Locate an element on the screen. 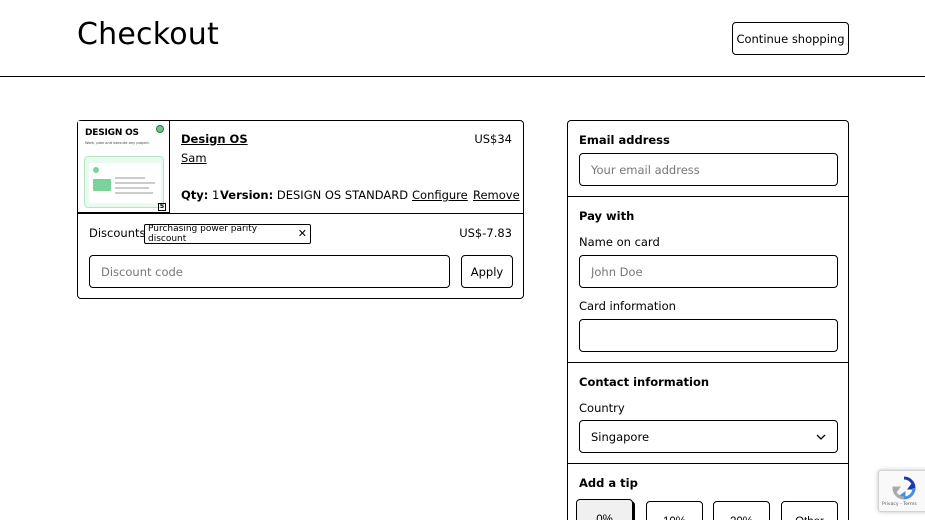 This screenshot has height=520, width=925. discount-code-input is located at coordinates (269, 271).